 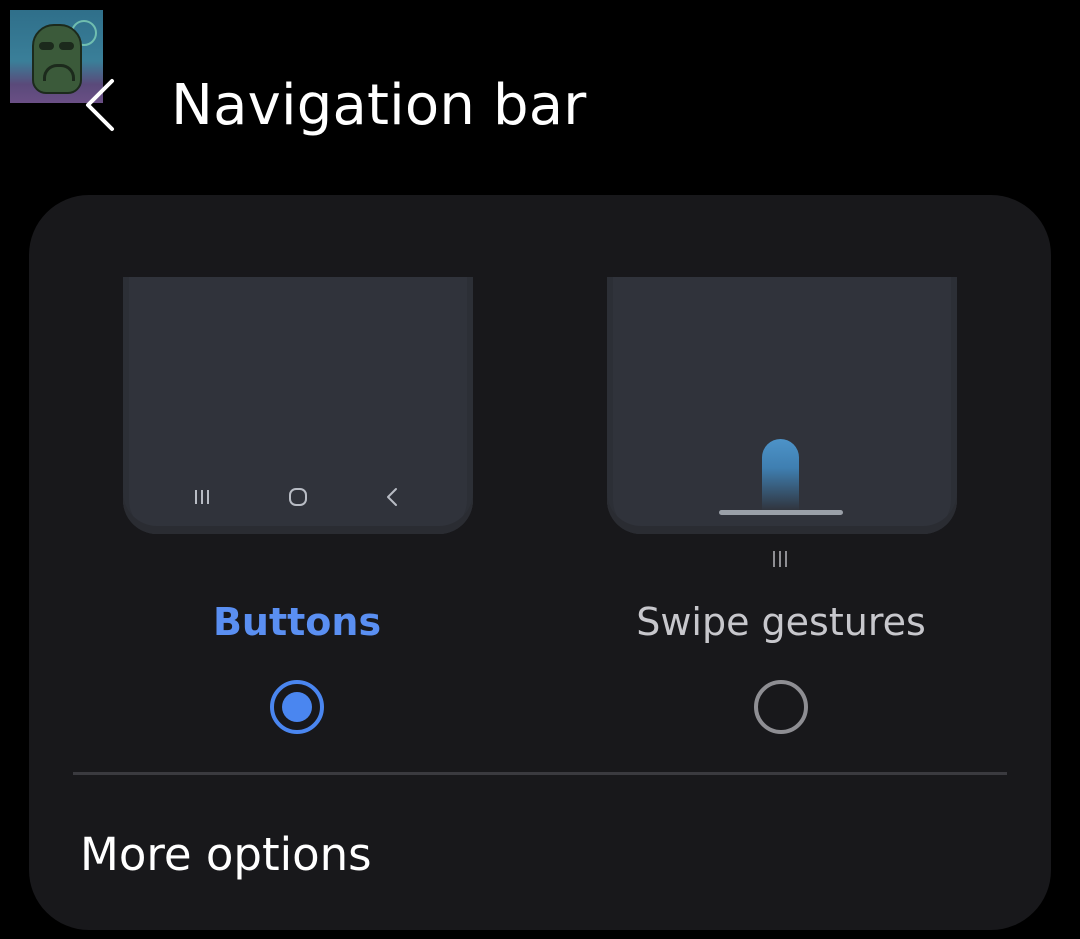 What do you see at coordinates (781, 512) in the screenshot?
I see `gesture-handle-bar` at bounding box center [781, 512].